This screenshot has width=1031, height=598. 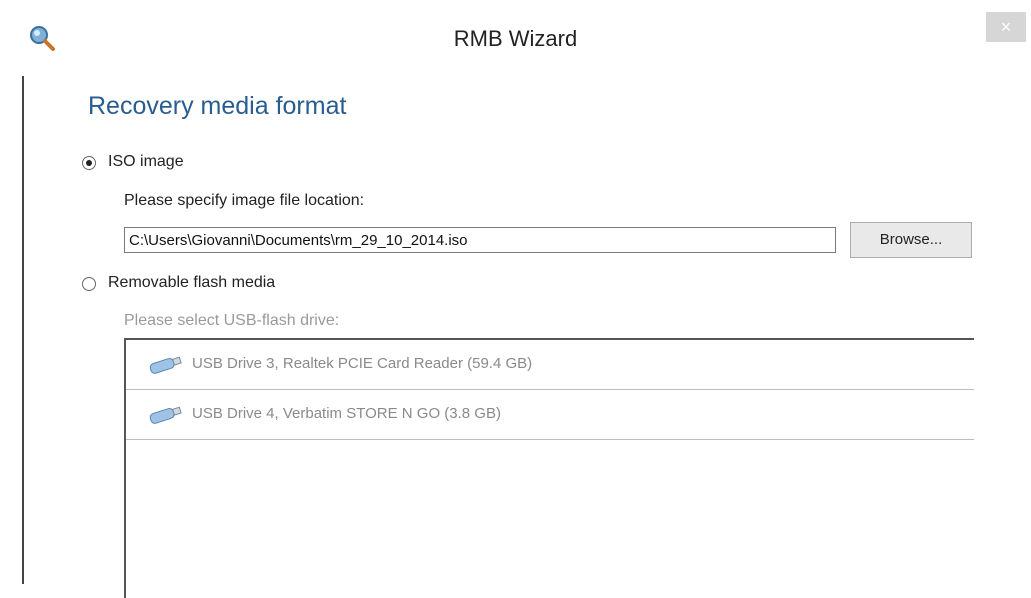 I want to click on removable-flash-radio, so click(x=89, y=284).